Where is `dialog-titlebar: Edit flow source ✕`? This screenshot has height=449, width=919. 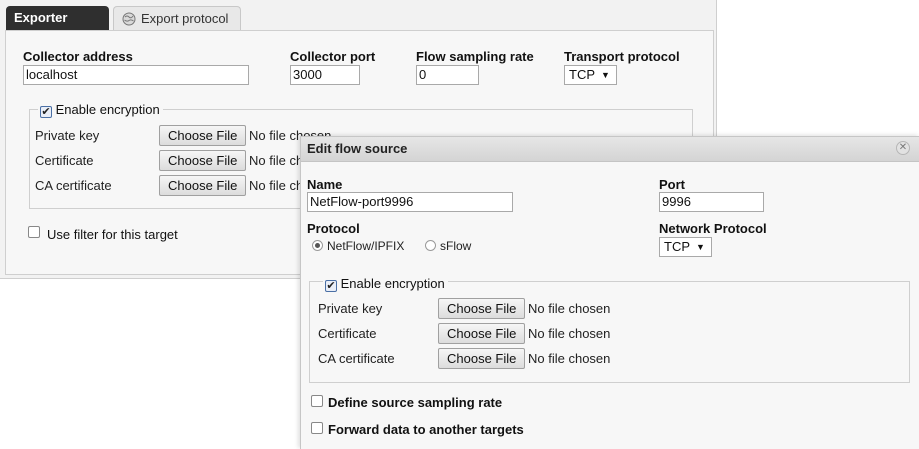 dialog-titlebar: Edit flow source ✕ is located at coordinates (610, 149).